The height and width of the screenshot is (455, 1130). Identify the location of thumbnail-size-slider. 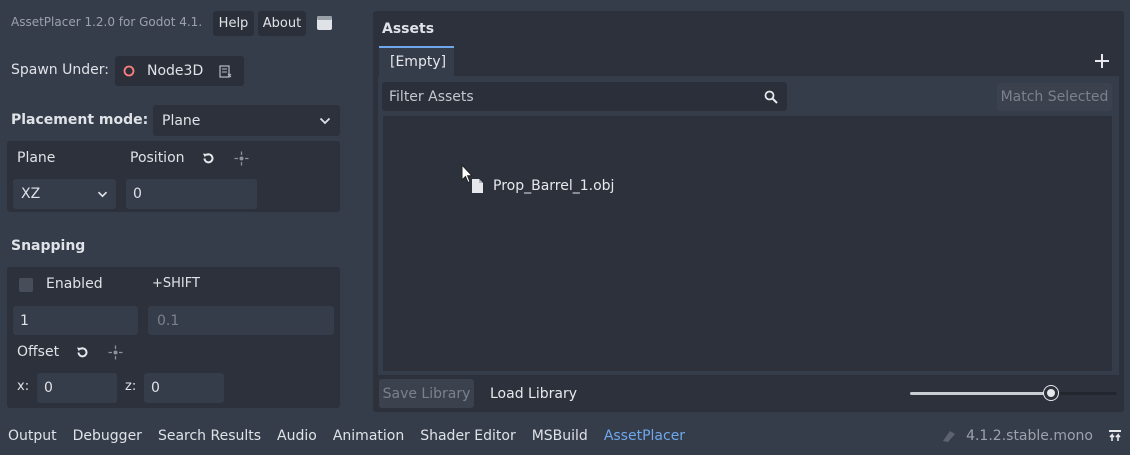
(1013, 393).